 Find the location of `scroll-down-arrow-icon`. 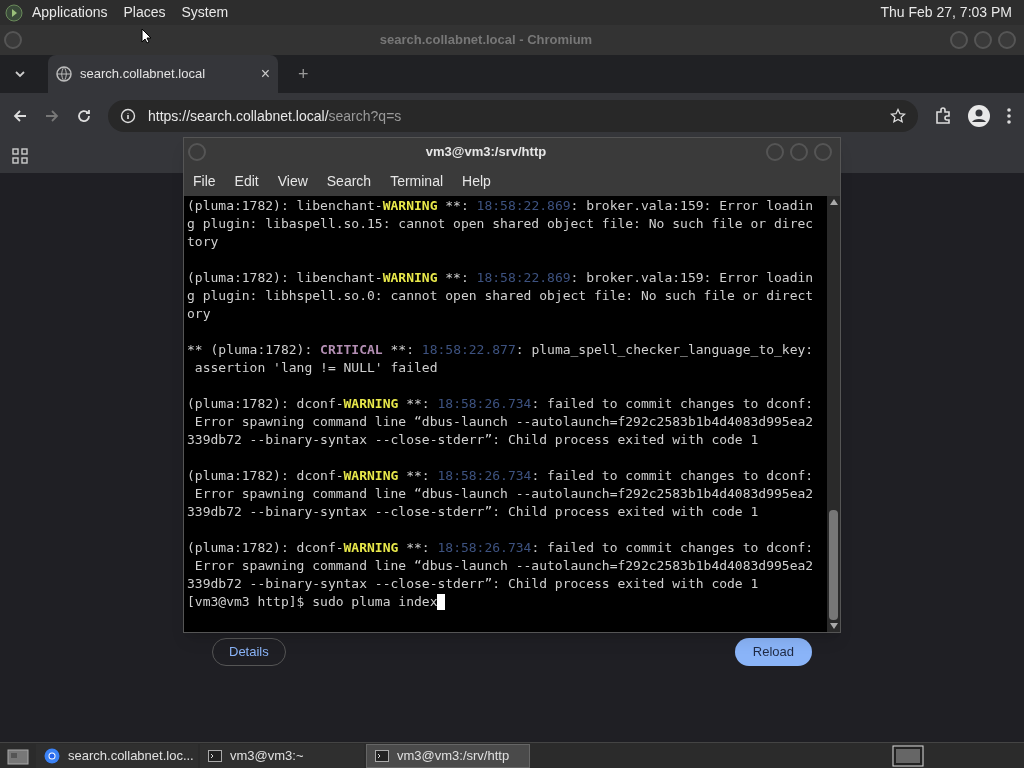

scroll-down-arrow-icon is located at coordinates (833, 626).